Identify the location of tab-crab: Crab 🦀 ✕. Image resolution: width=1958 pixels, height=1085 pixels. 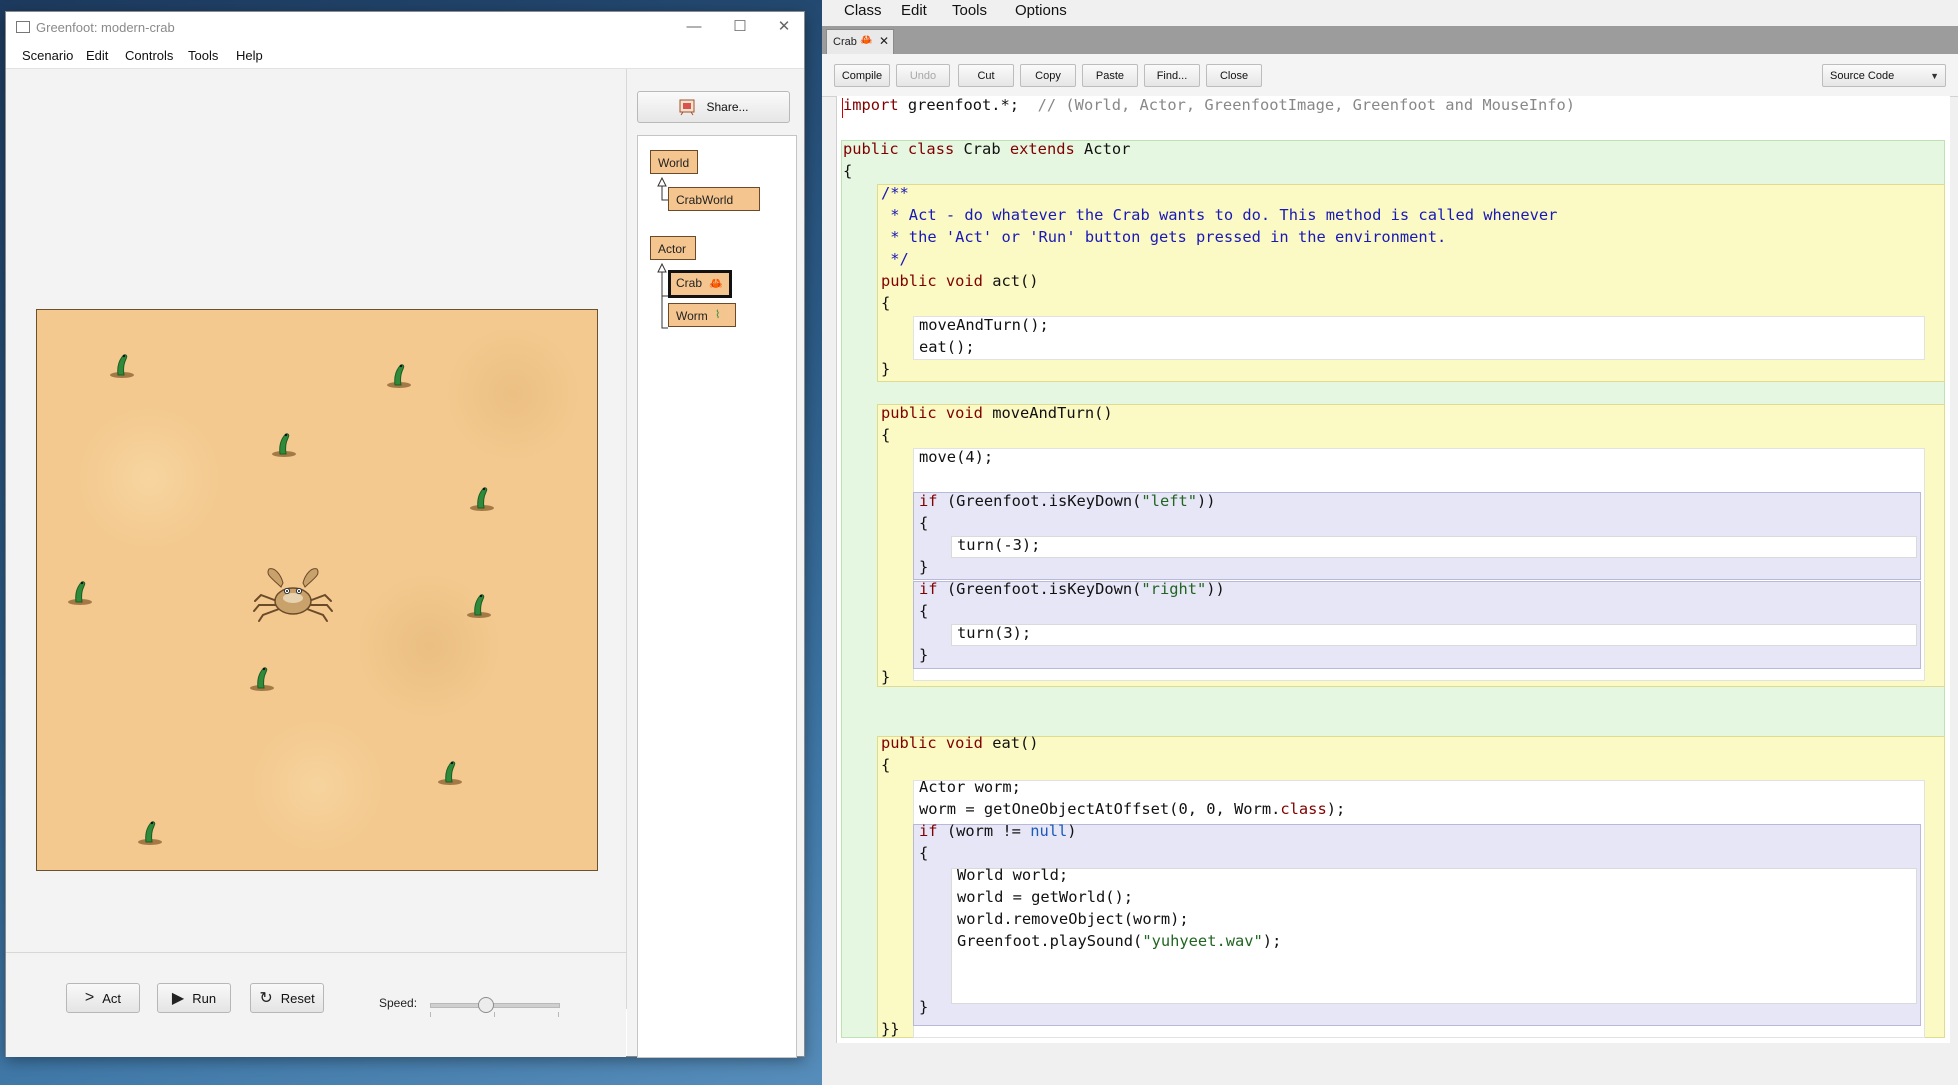
(860, 41).